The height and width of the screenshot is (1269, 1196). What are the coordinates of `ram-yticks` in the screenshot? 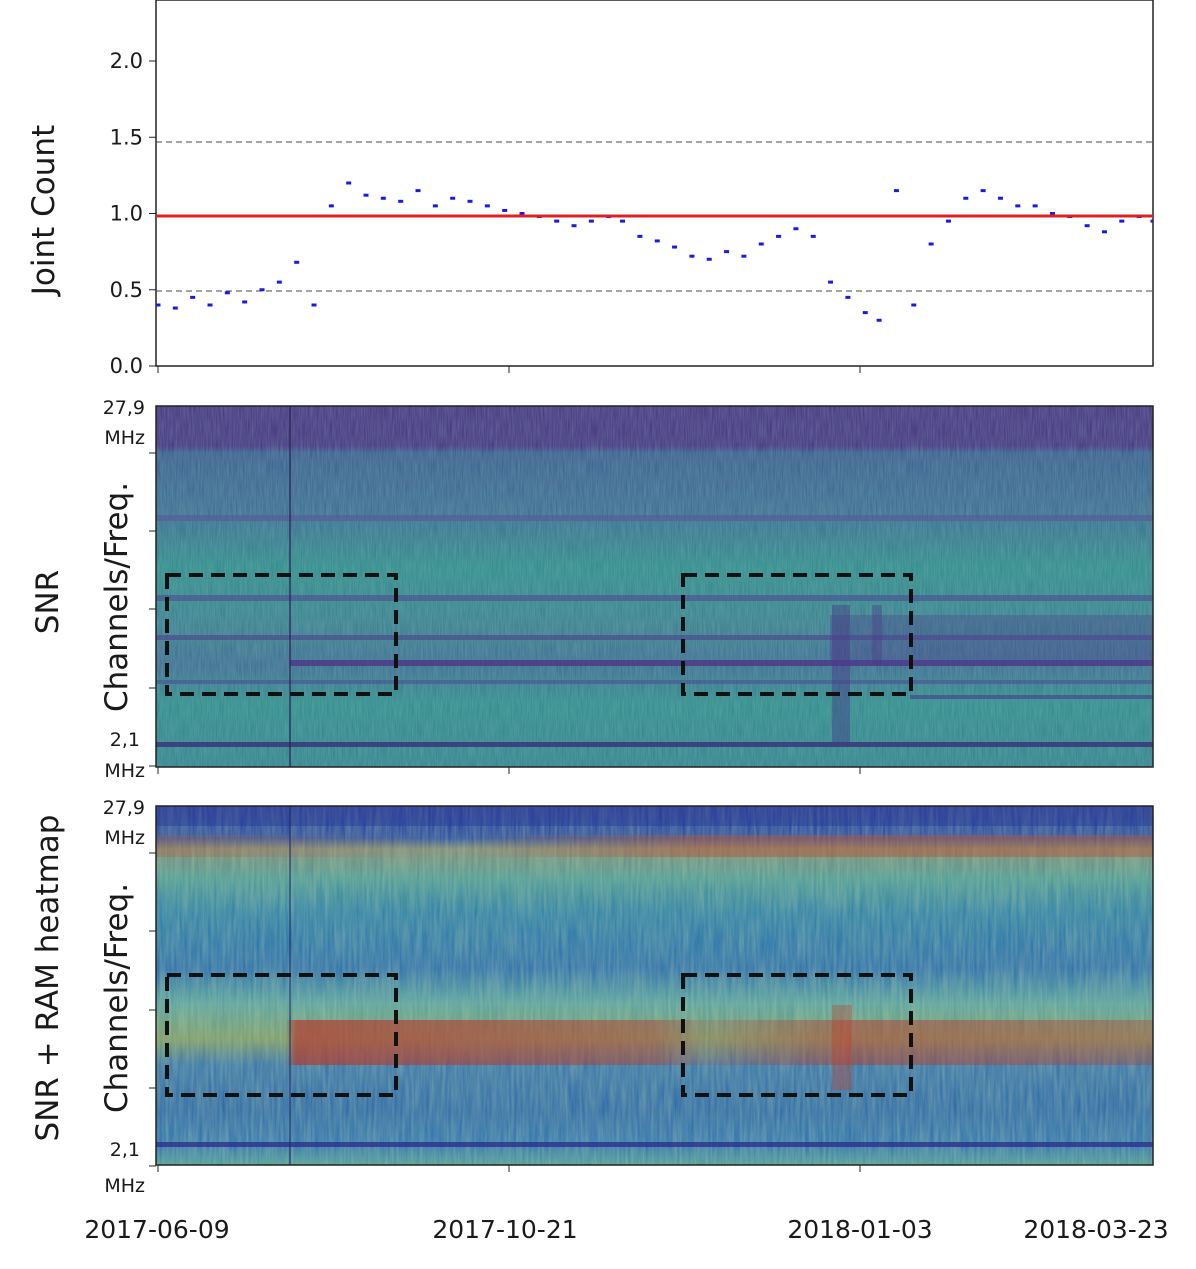 It's located at (152, 1009).